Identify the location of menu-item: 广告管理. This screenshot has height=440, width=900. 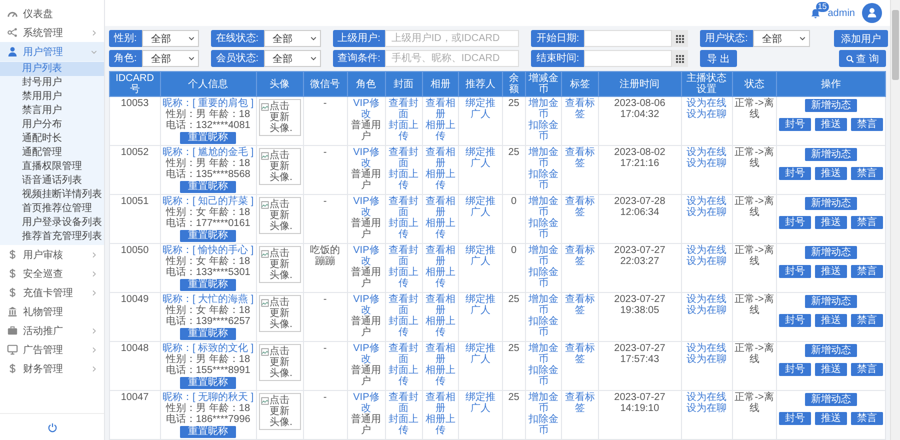
(52, 349).